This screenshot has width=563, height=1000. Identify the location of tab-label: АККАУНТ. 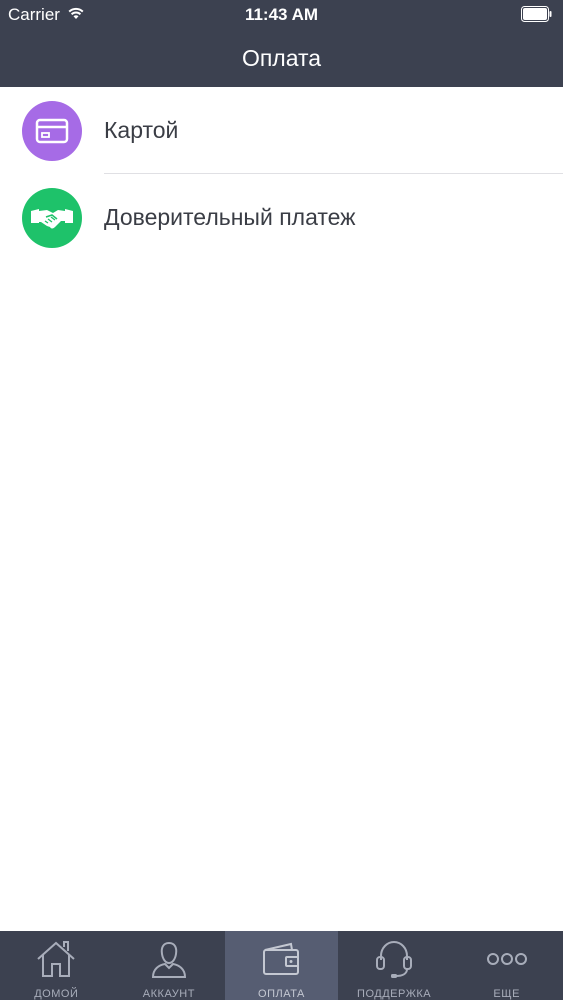
(168, 994).